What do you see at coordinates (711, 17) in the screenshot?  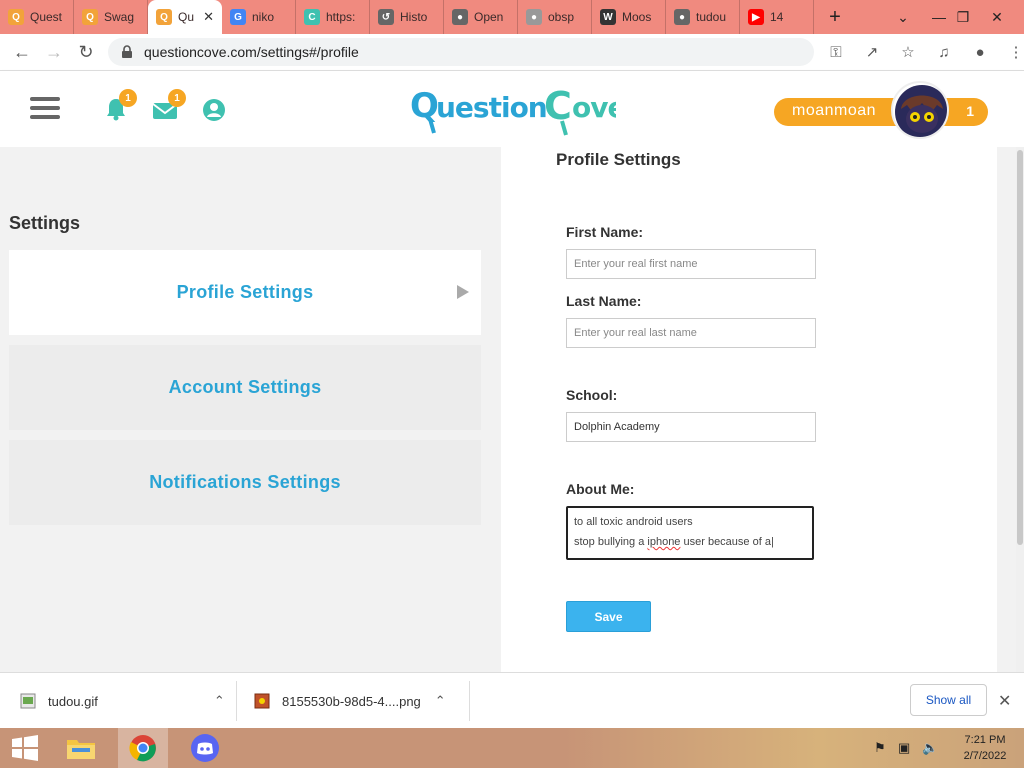 I see `tab-label: tudou` at bounding box center [711, 17].